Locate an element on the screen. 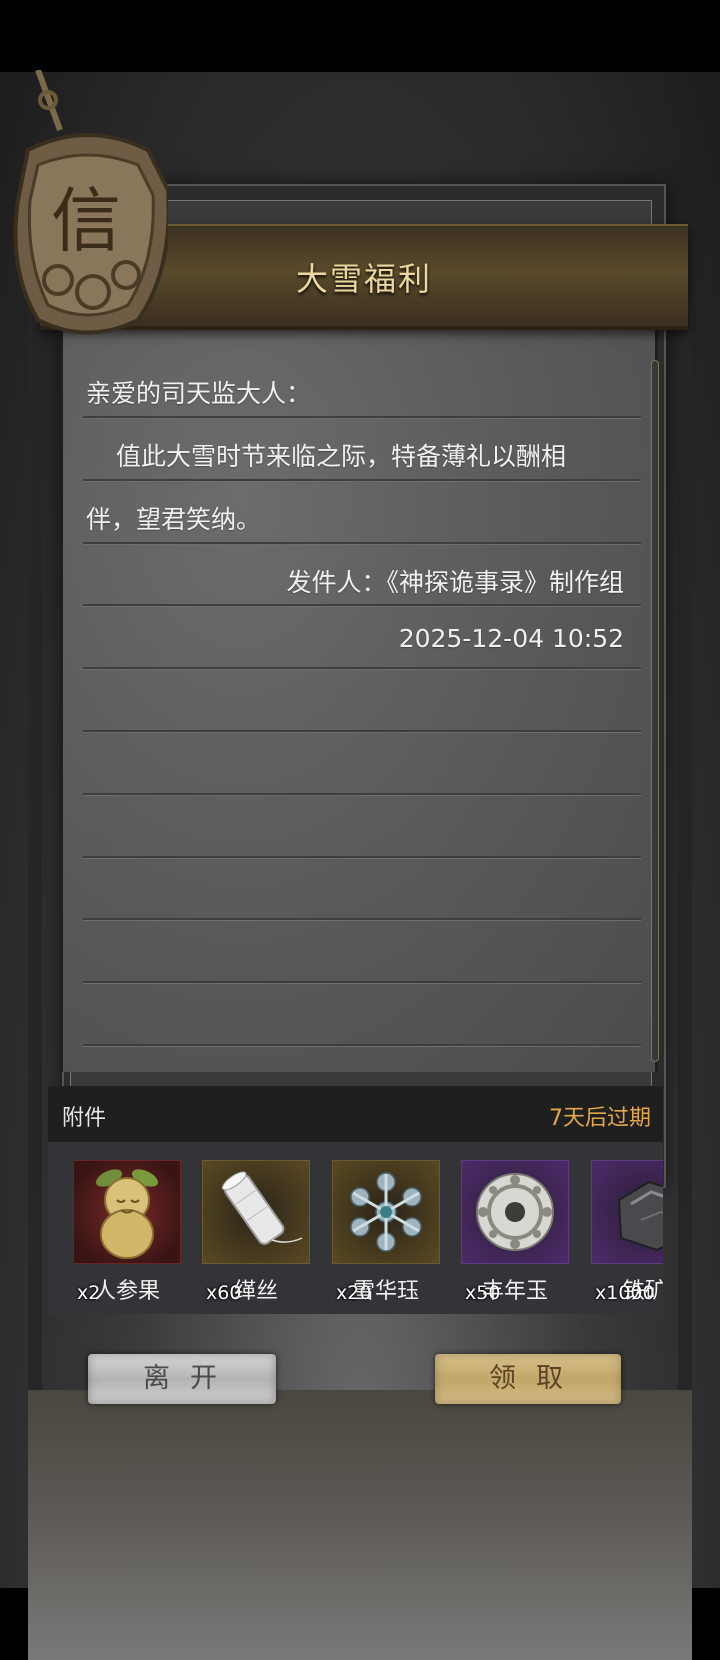  attachment-expire: 7天后过期 is located at coordinates (600, 1118).